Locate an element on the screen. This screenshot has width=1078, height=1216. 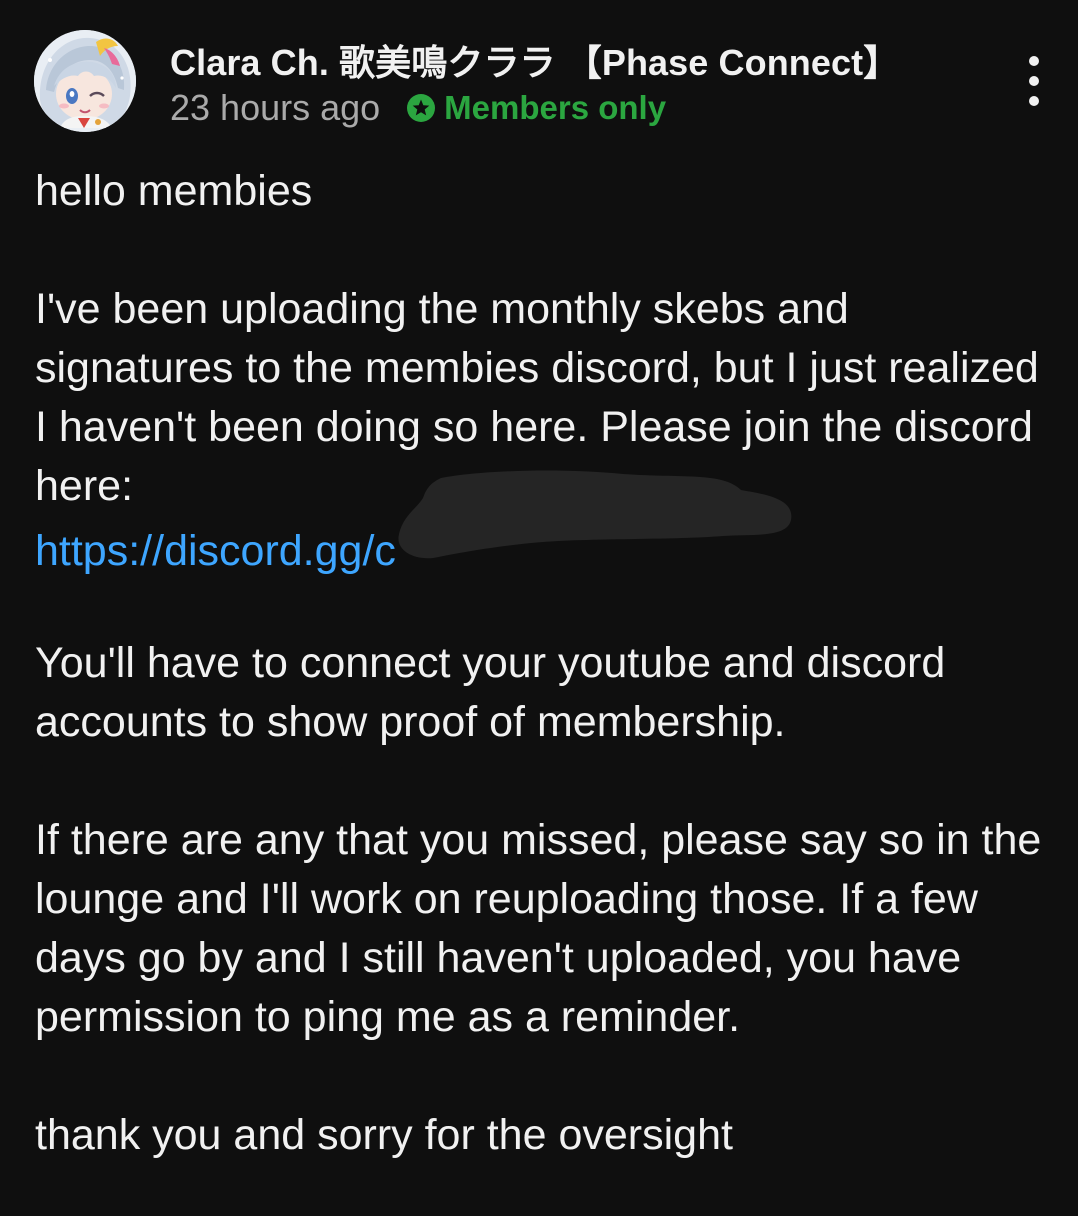
channel-avatar is located at coordinates (85, 81).